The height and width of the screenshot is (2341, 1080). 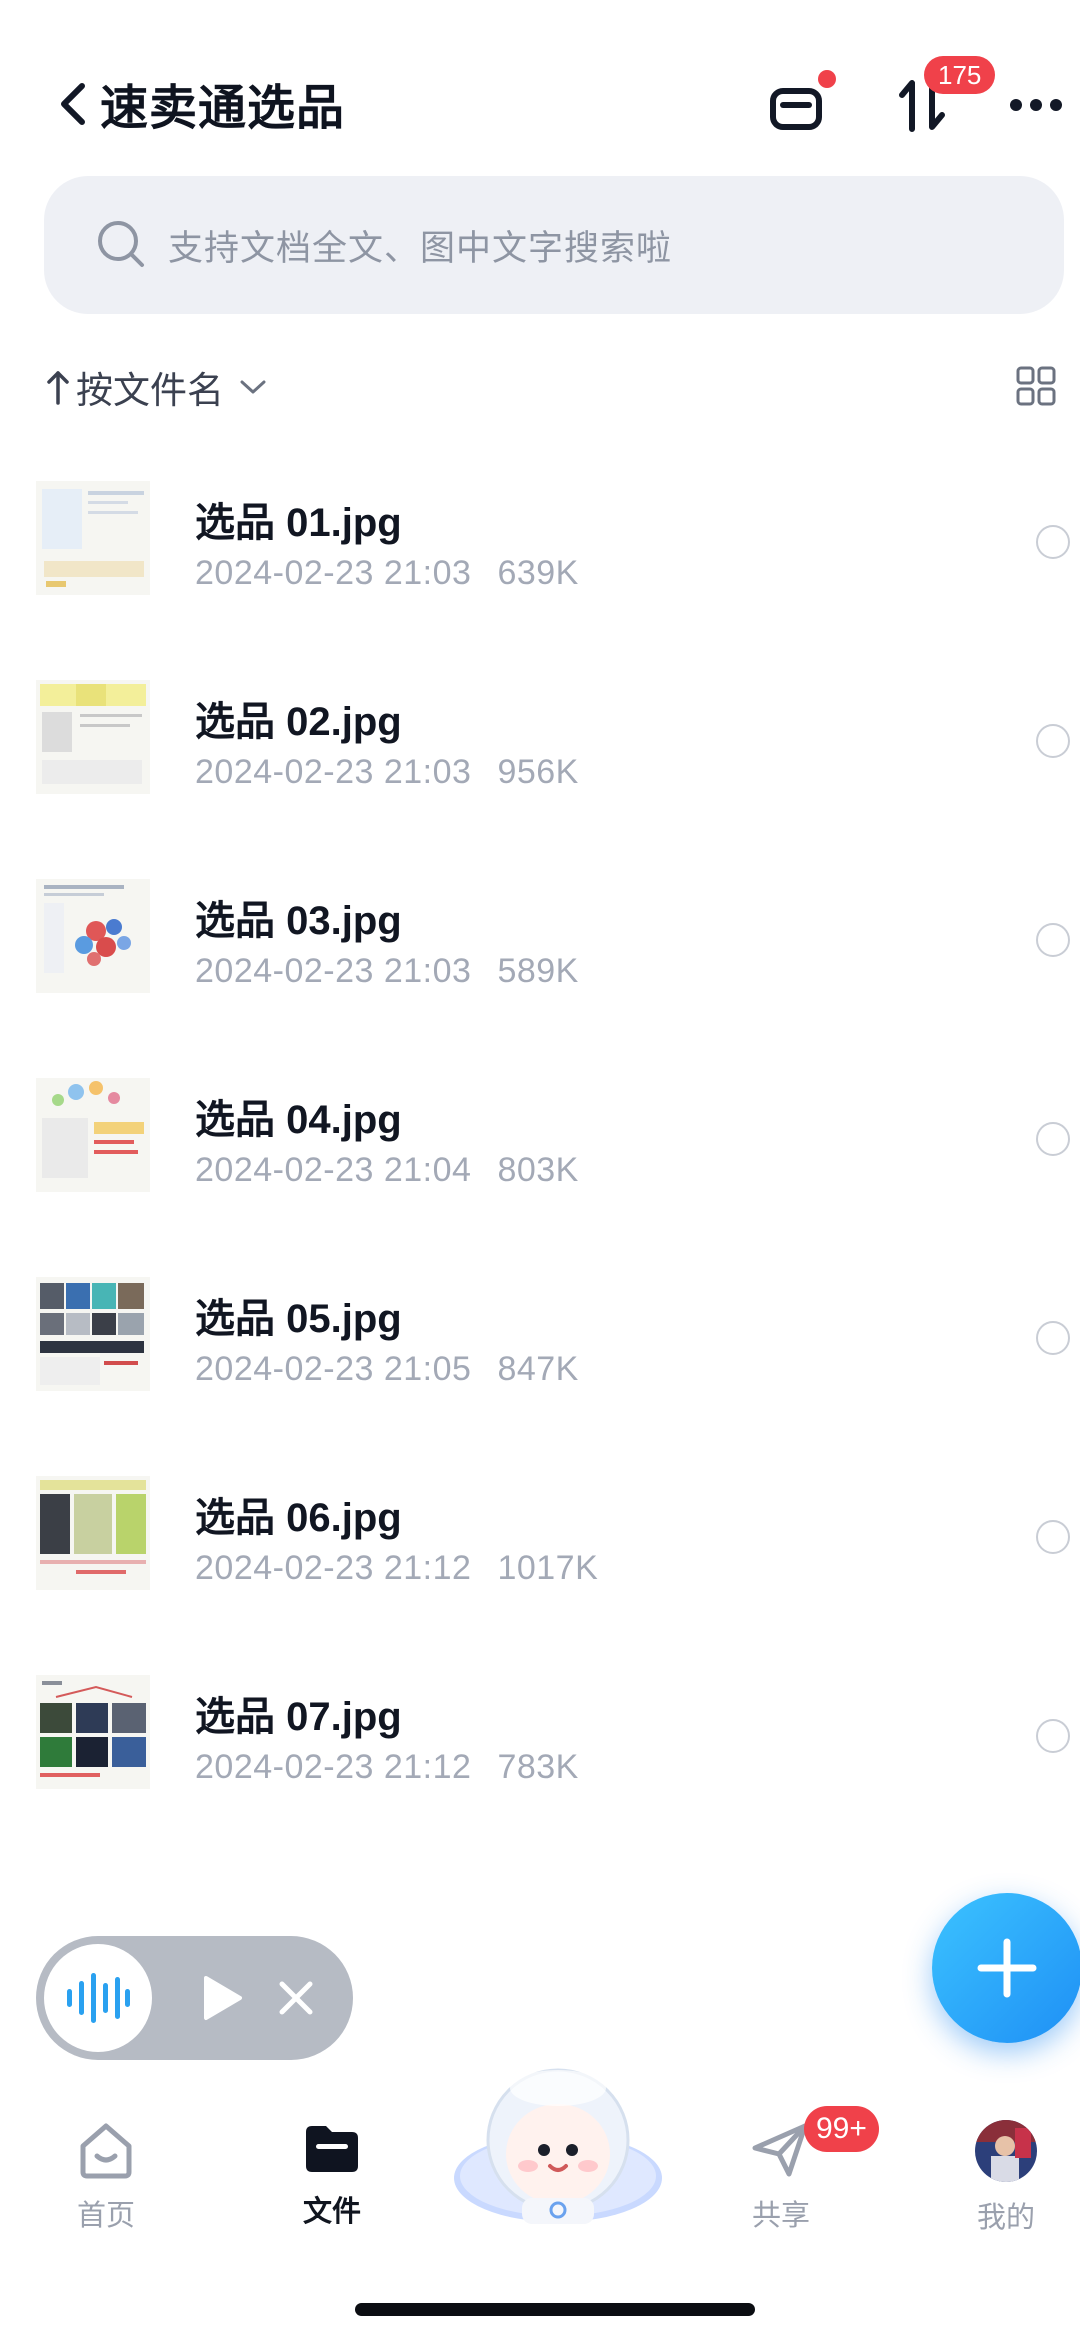 What do you see at coordinates (960, 75) in the screenshot?
I see `transfer-count-badge: 175` at bounding box center [960, 75].